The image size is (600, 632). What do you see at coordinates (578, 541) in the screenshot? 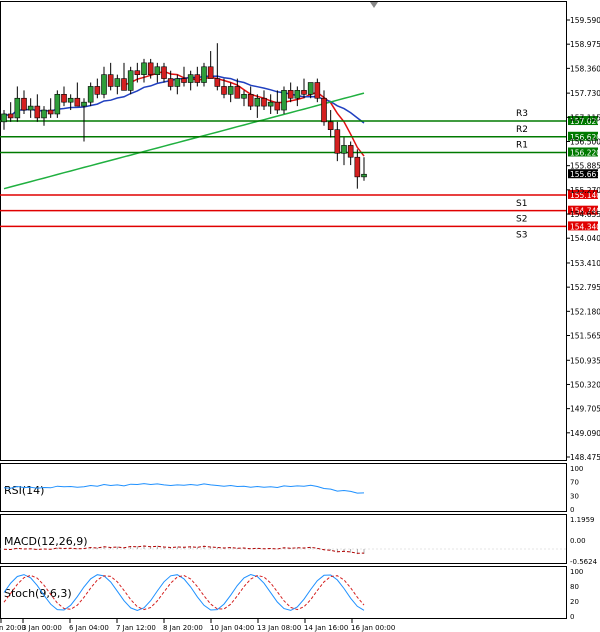
I see `indicator-tick-label: 0.00` at bounding box center [578, 541].